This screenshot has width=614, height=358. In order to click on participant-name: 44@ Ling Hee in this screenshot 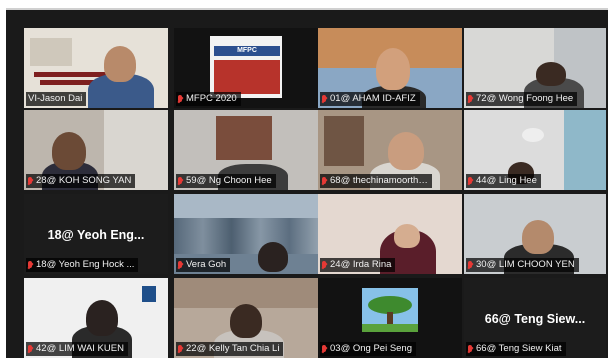, I will do `click(506, 180)`.